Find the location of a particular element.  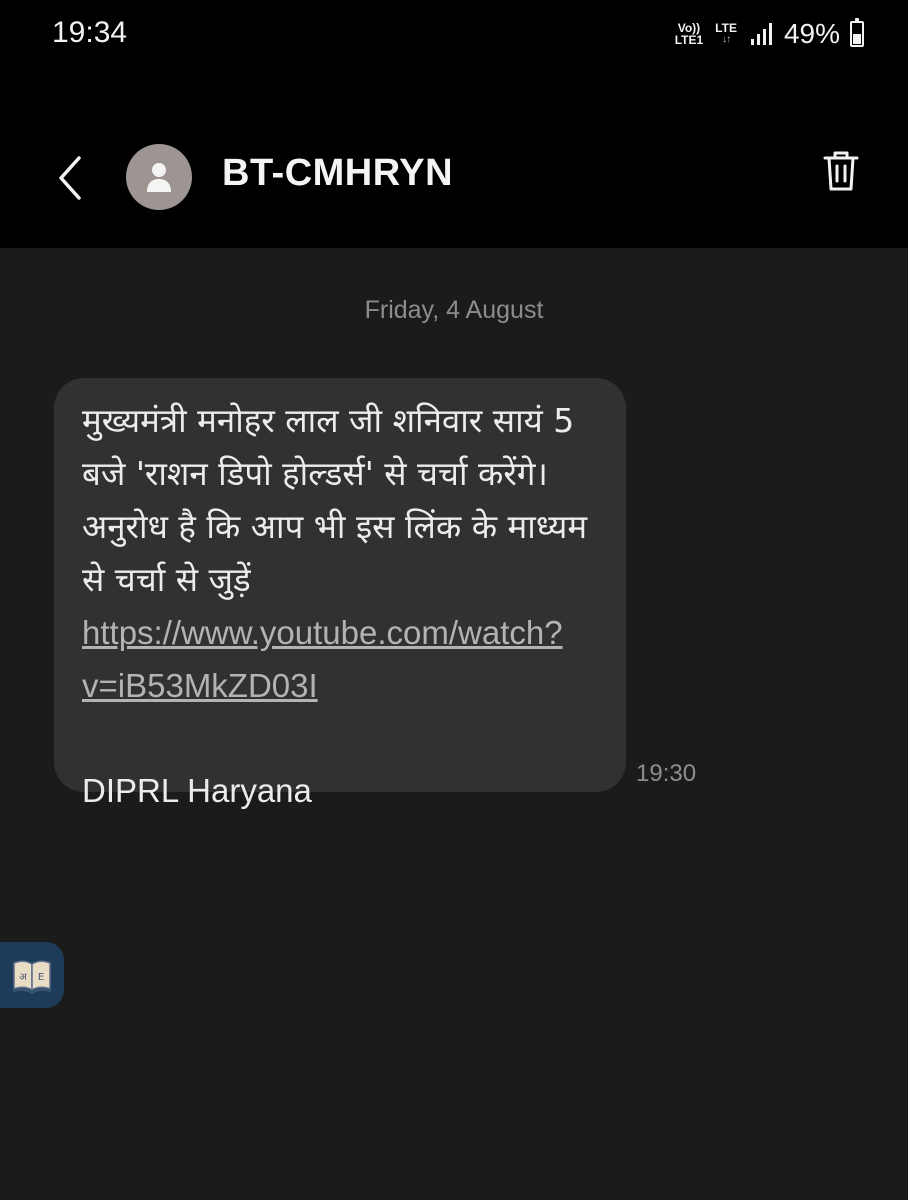

contact-avatar is located at coordinates (159, 177).